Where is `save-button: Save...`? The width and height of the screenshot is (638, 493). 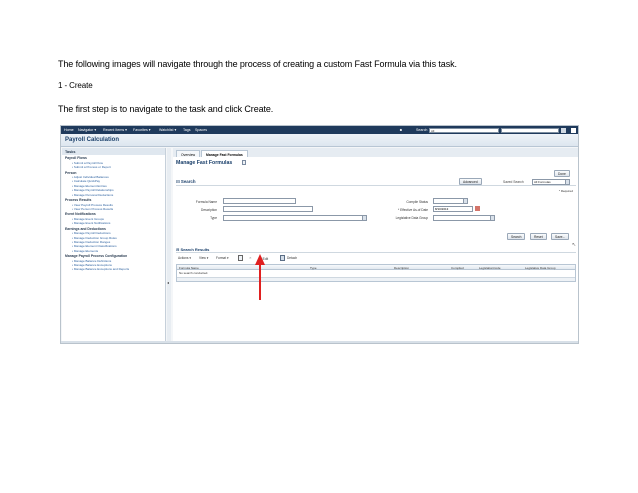 save-button: Save... is located at coordinates (560, 236).